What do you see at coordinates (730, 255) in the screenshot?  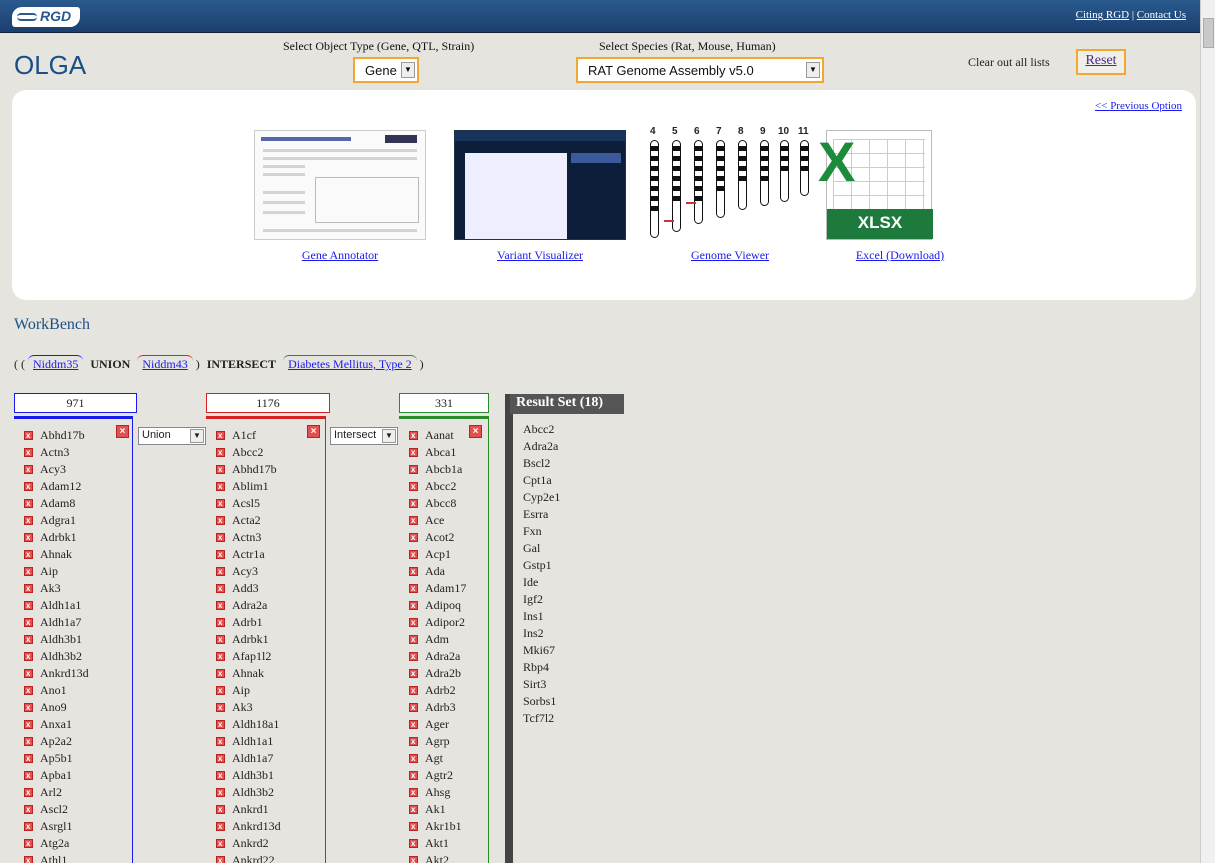 I see `genome-viewer-link: Genome Viewer` at bounding box center [730, 255].